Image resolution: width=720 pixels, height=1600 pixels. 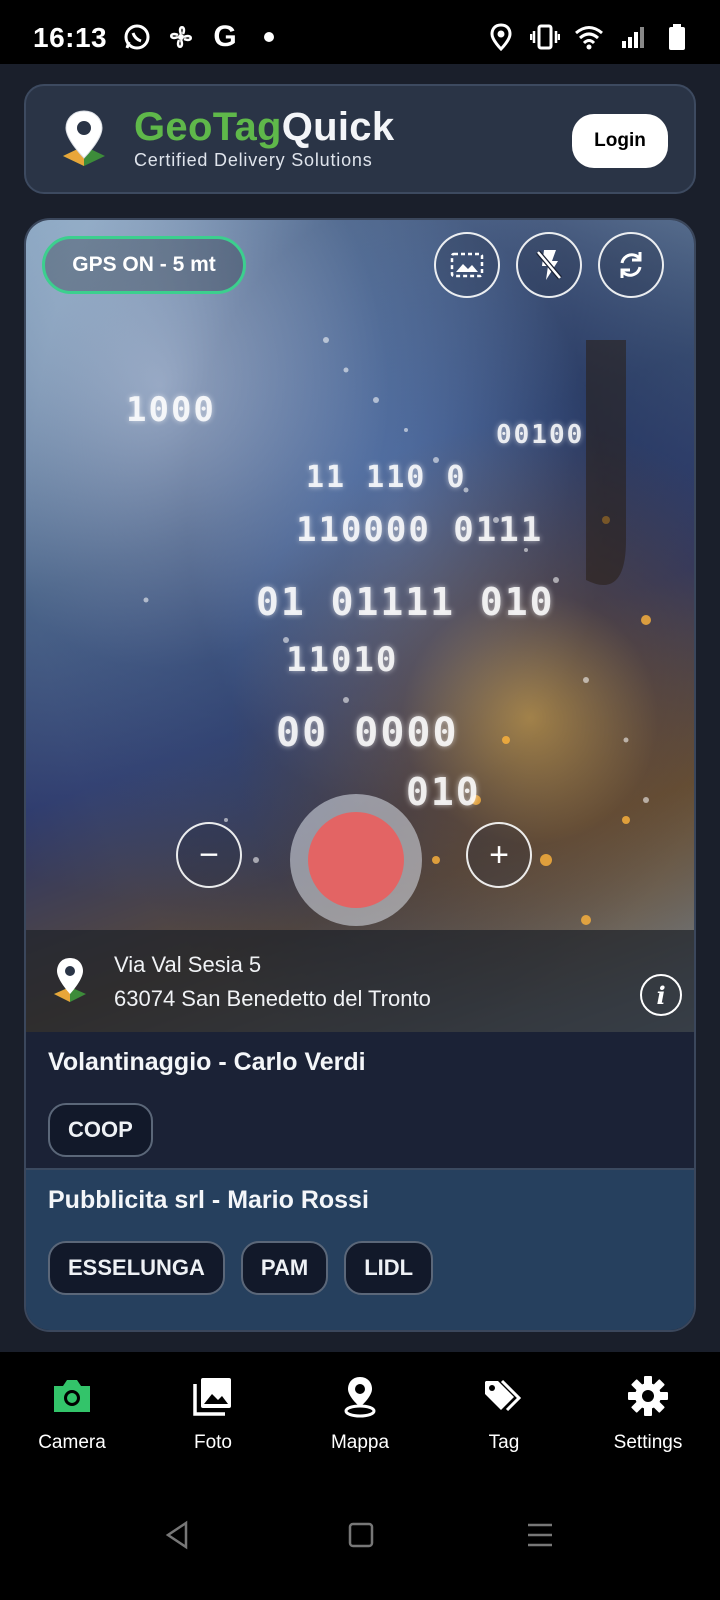 What do you see at coordinates (176, 1535) in the screenshot?
I see `back-icon` at bounding box center [176, 1535].